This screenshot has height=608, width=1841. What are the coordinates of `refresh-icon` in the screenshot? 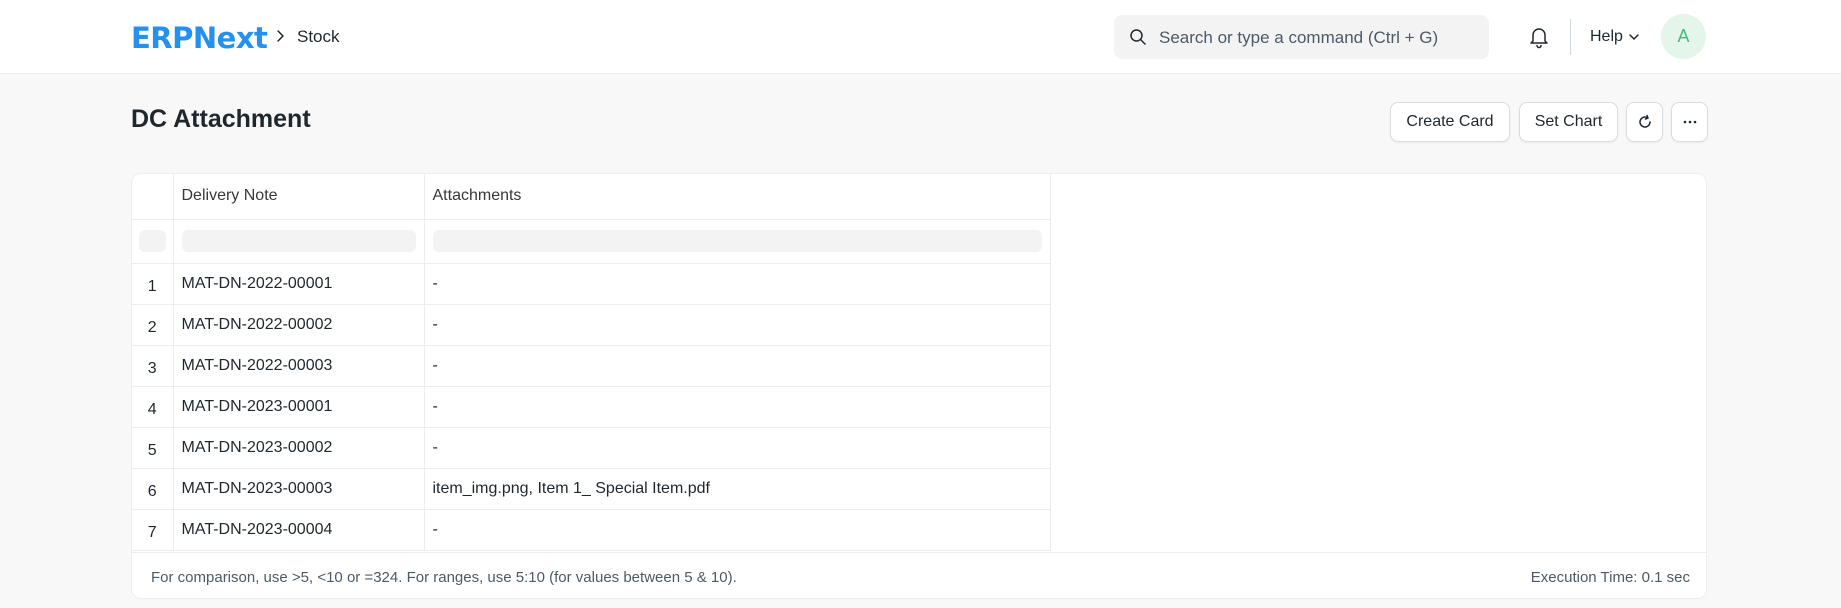 It's located at (1644, 121).